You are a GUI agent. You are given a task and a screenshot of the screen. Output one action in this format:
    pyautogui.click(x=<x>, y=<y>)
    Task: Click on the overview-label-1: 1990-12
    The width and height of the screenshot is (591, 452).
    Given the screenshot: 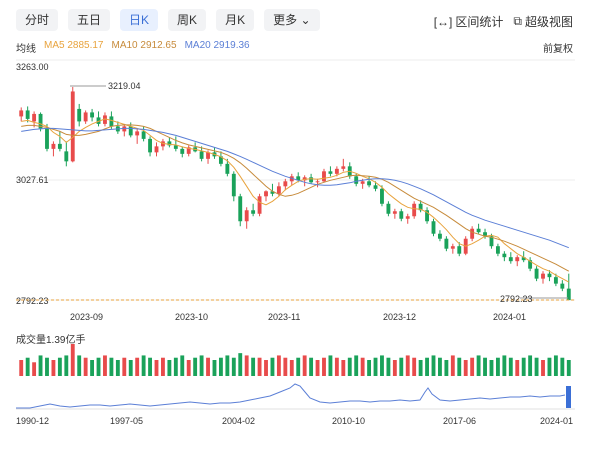 What is the action you would take?
    pyautogui.click(x=32, y=421)
    